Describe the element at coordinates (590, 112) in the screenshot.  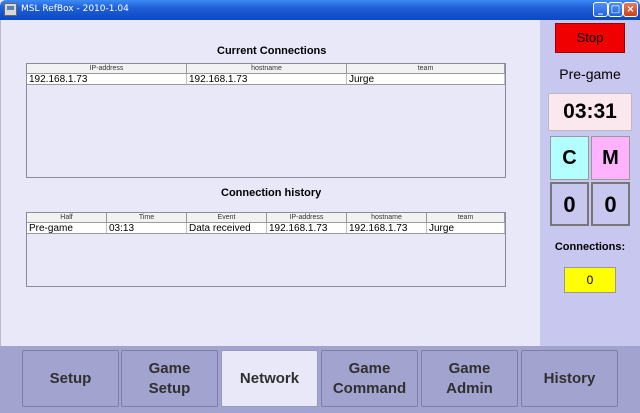
I see `game-timer: 03:31` at that location.